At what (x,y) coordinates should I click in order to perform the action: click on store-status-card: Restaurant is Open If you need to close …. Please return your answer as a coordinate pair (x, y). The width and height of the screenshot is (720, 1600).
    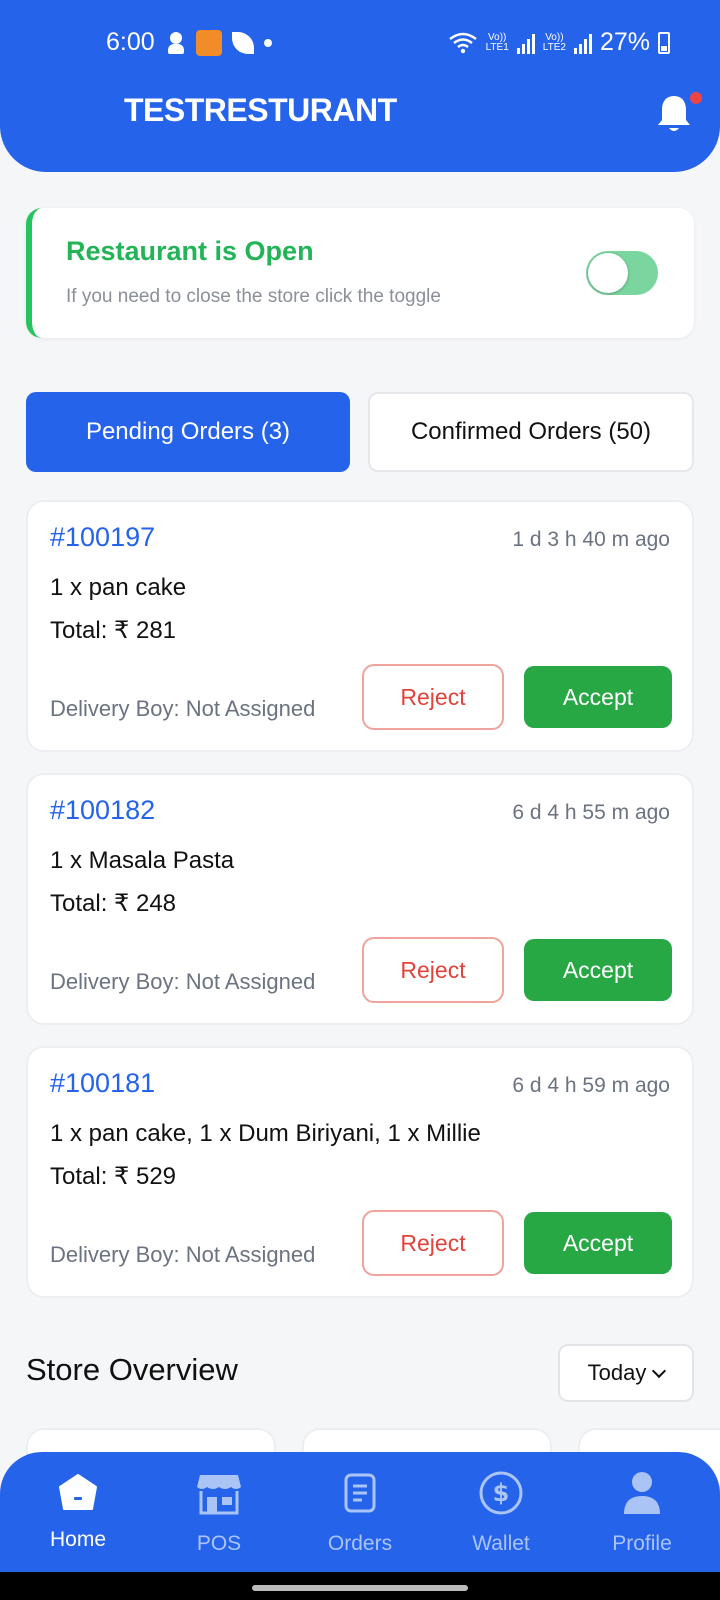
    Looking at the image, I should click on (360, 273).